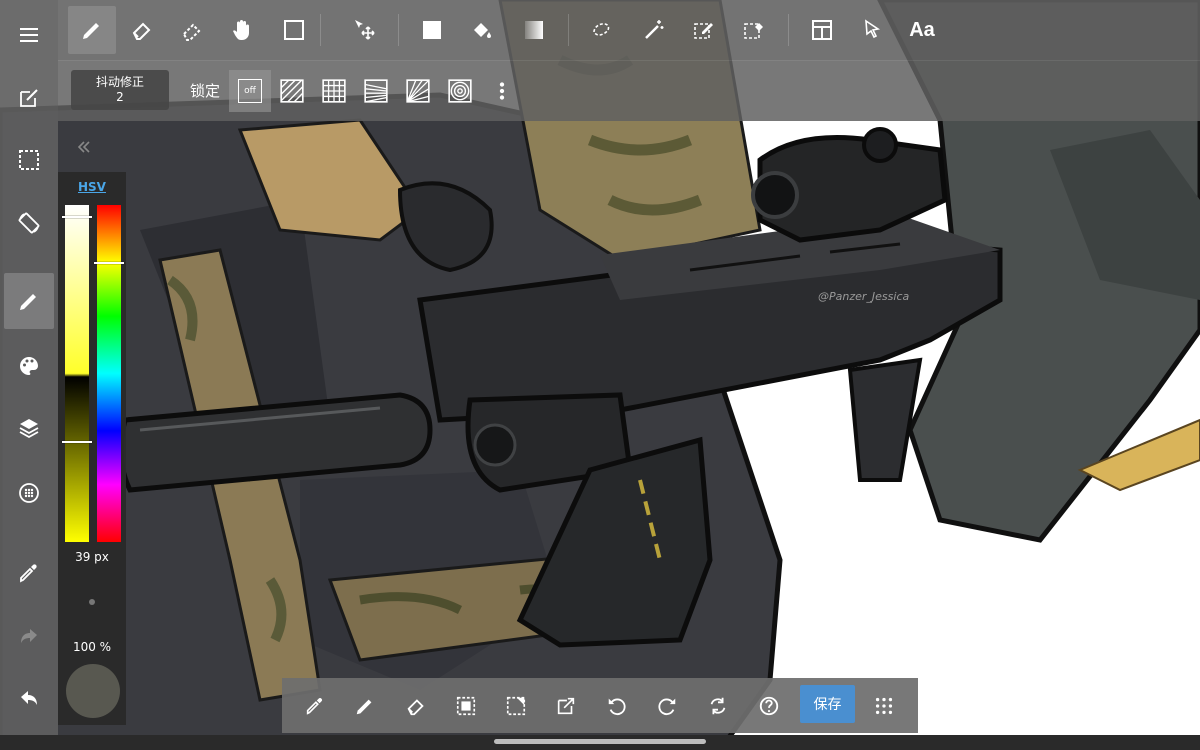 This screenshot has width=1200, height=750. I want to click on saturation-value-slider, so click(77, 373).